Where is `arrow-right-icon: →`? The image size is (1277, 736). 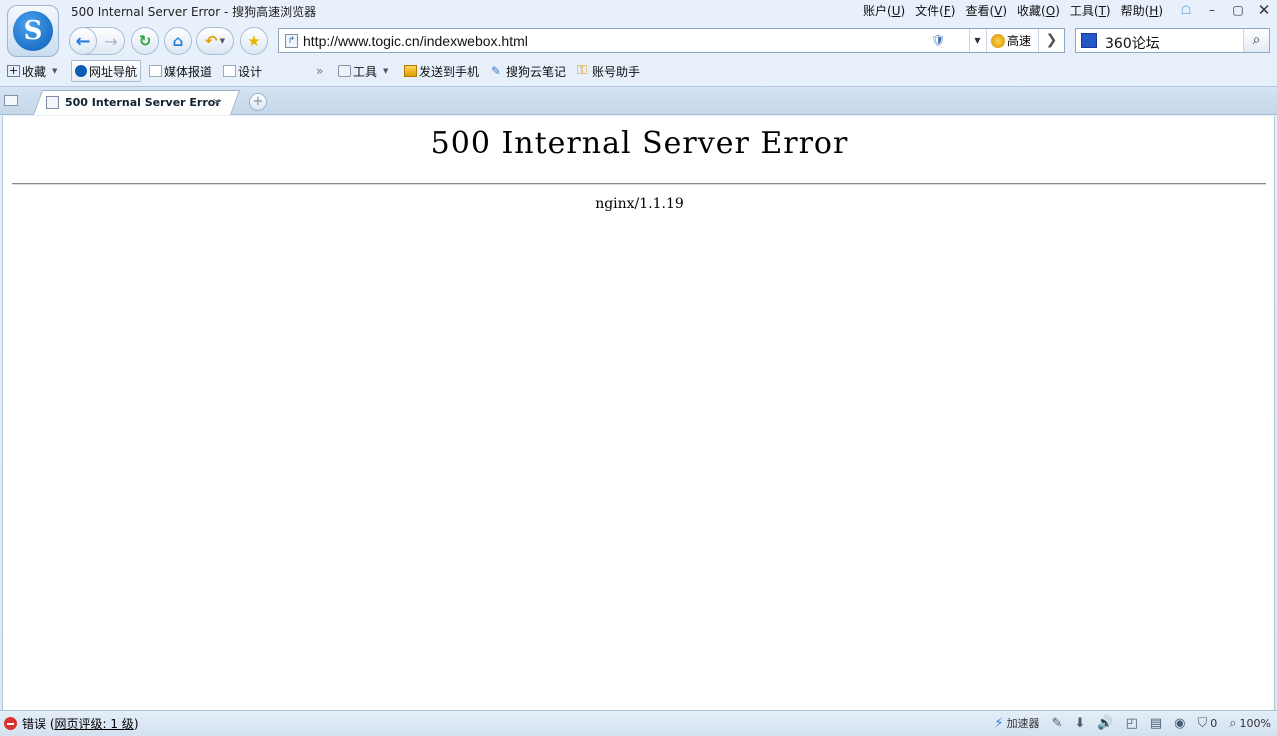 arrow-right-icon: → is located at coordinates (111, 41).